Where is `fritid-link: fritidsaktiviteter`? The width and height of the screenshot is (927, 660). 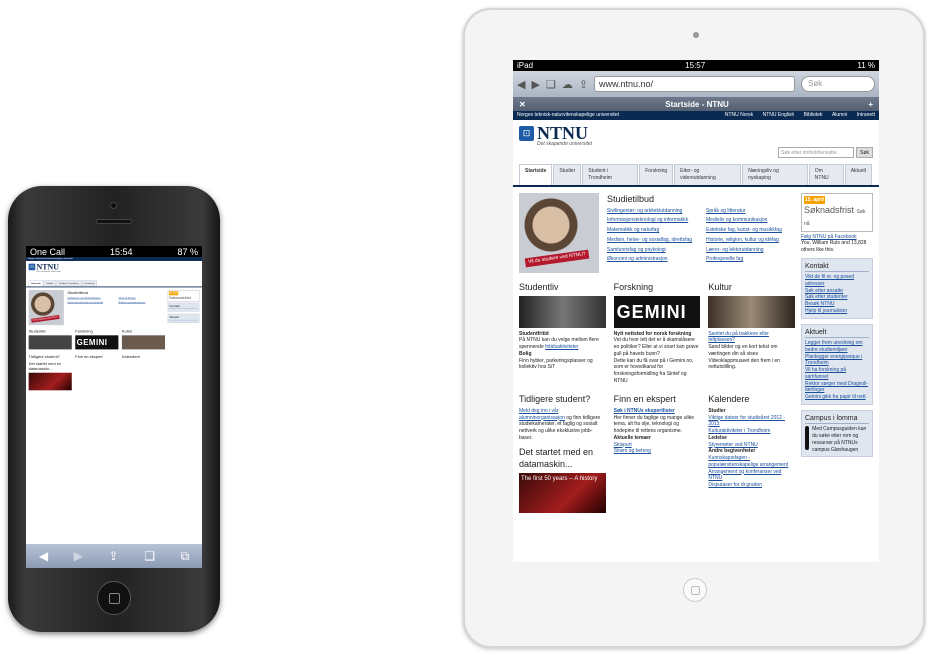
fritid-link: fritidsaktiviteter is located at coordinates (561, 347).